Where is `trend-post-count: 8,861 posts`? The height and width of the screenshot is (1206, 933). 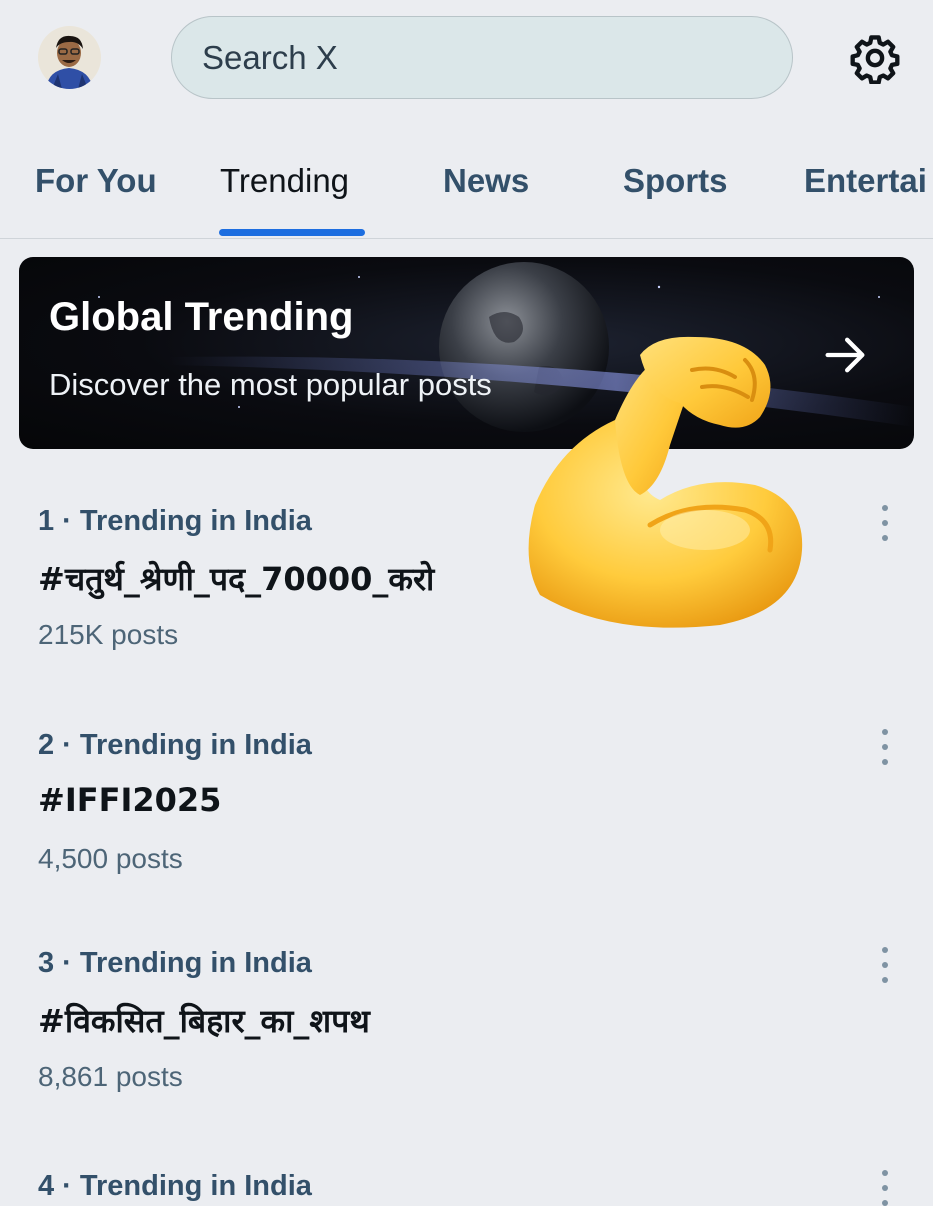
trend-post-count: 8,861 posts is located at coordinates (110, 1076).